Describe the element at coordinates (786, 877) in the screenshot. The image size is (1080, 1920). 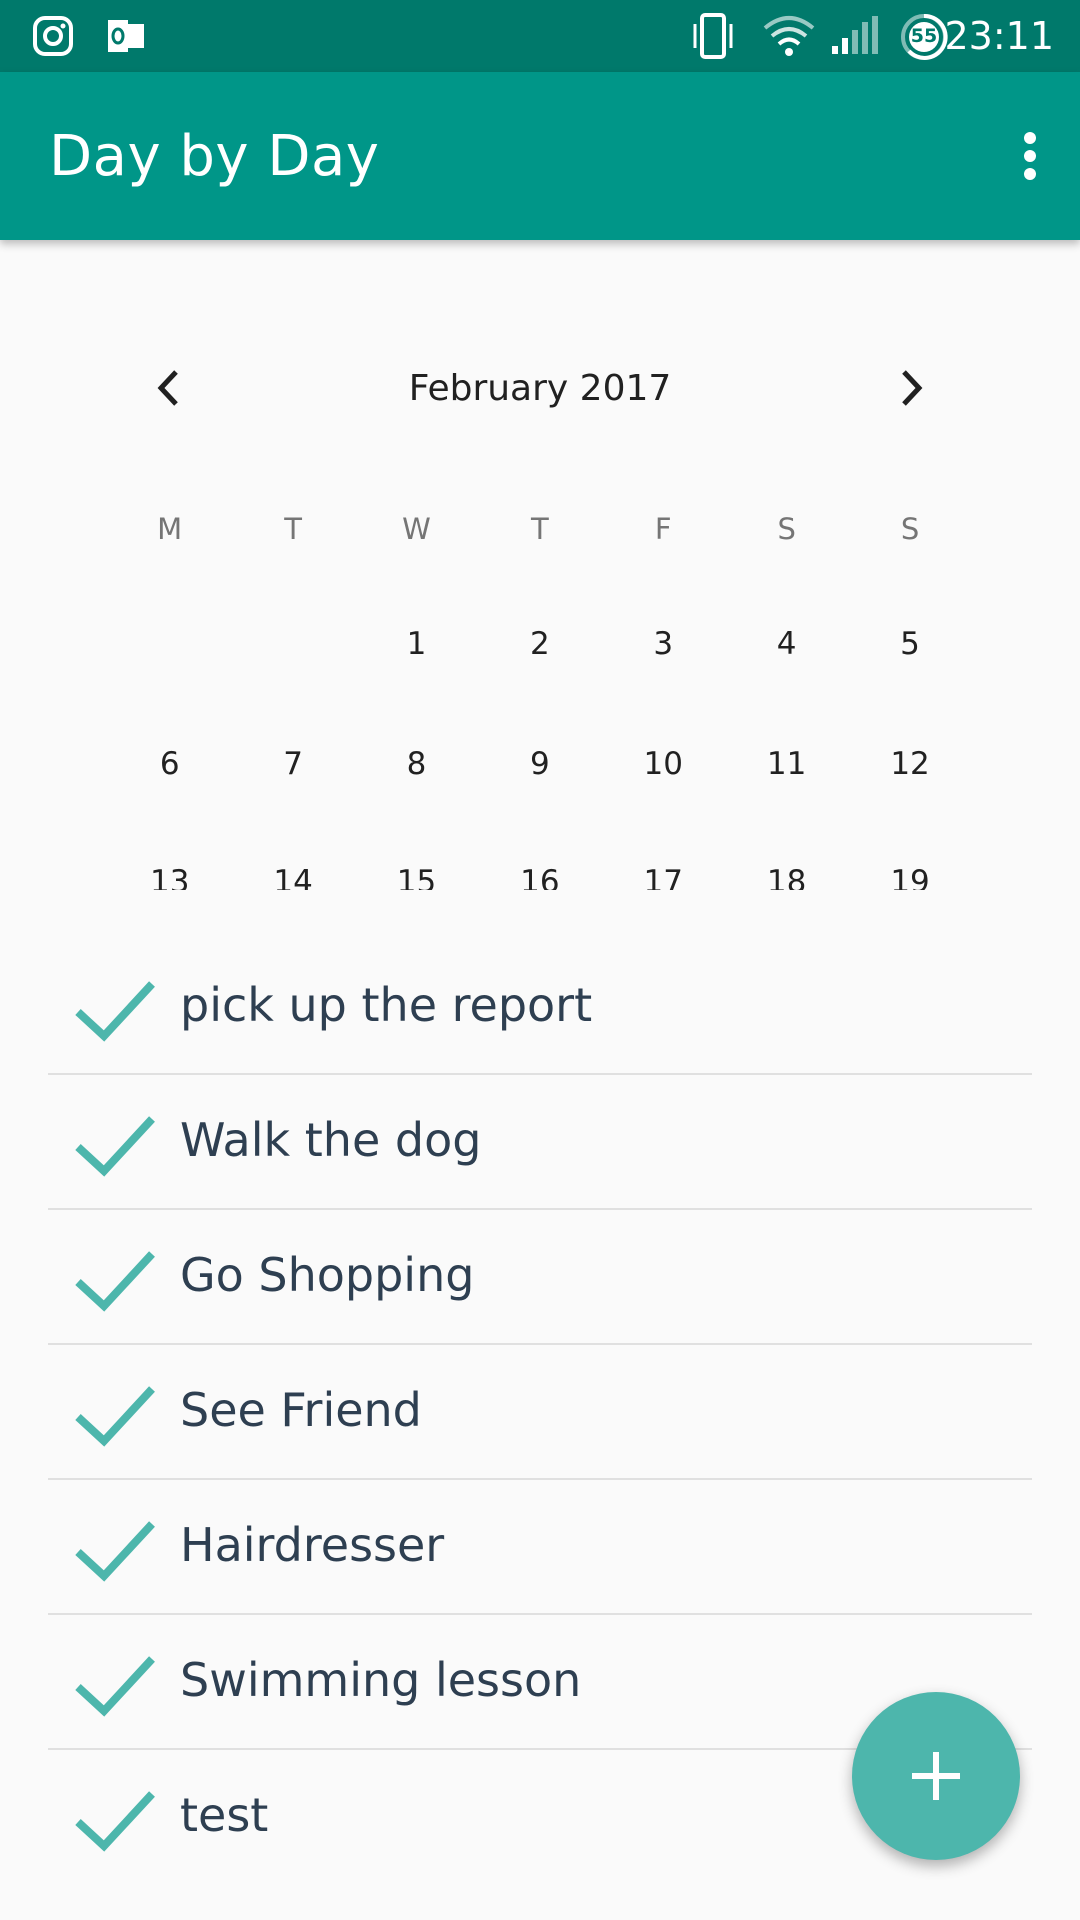
I see `calendar-day: 18` at that location.